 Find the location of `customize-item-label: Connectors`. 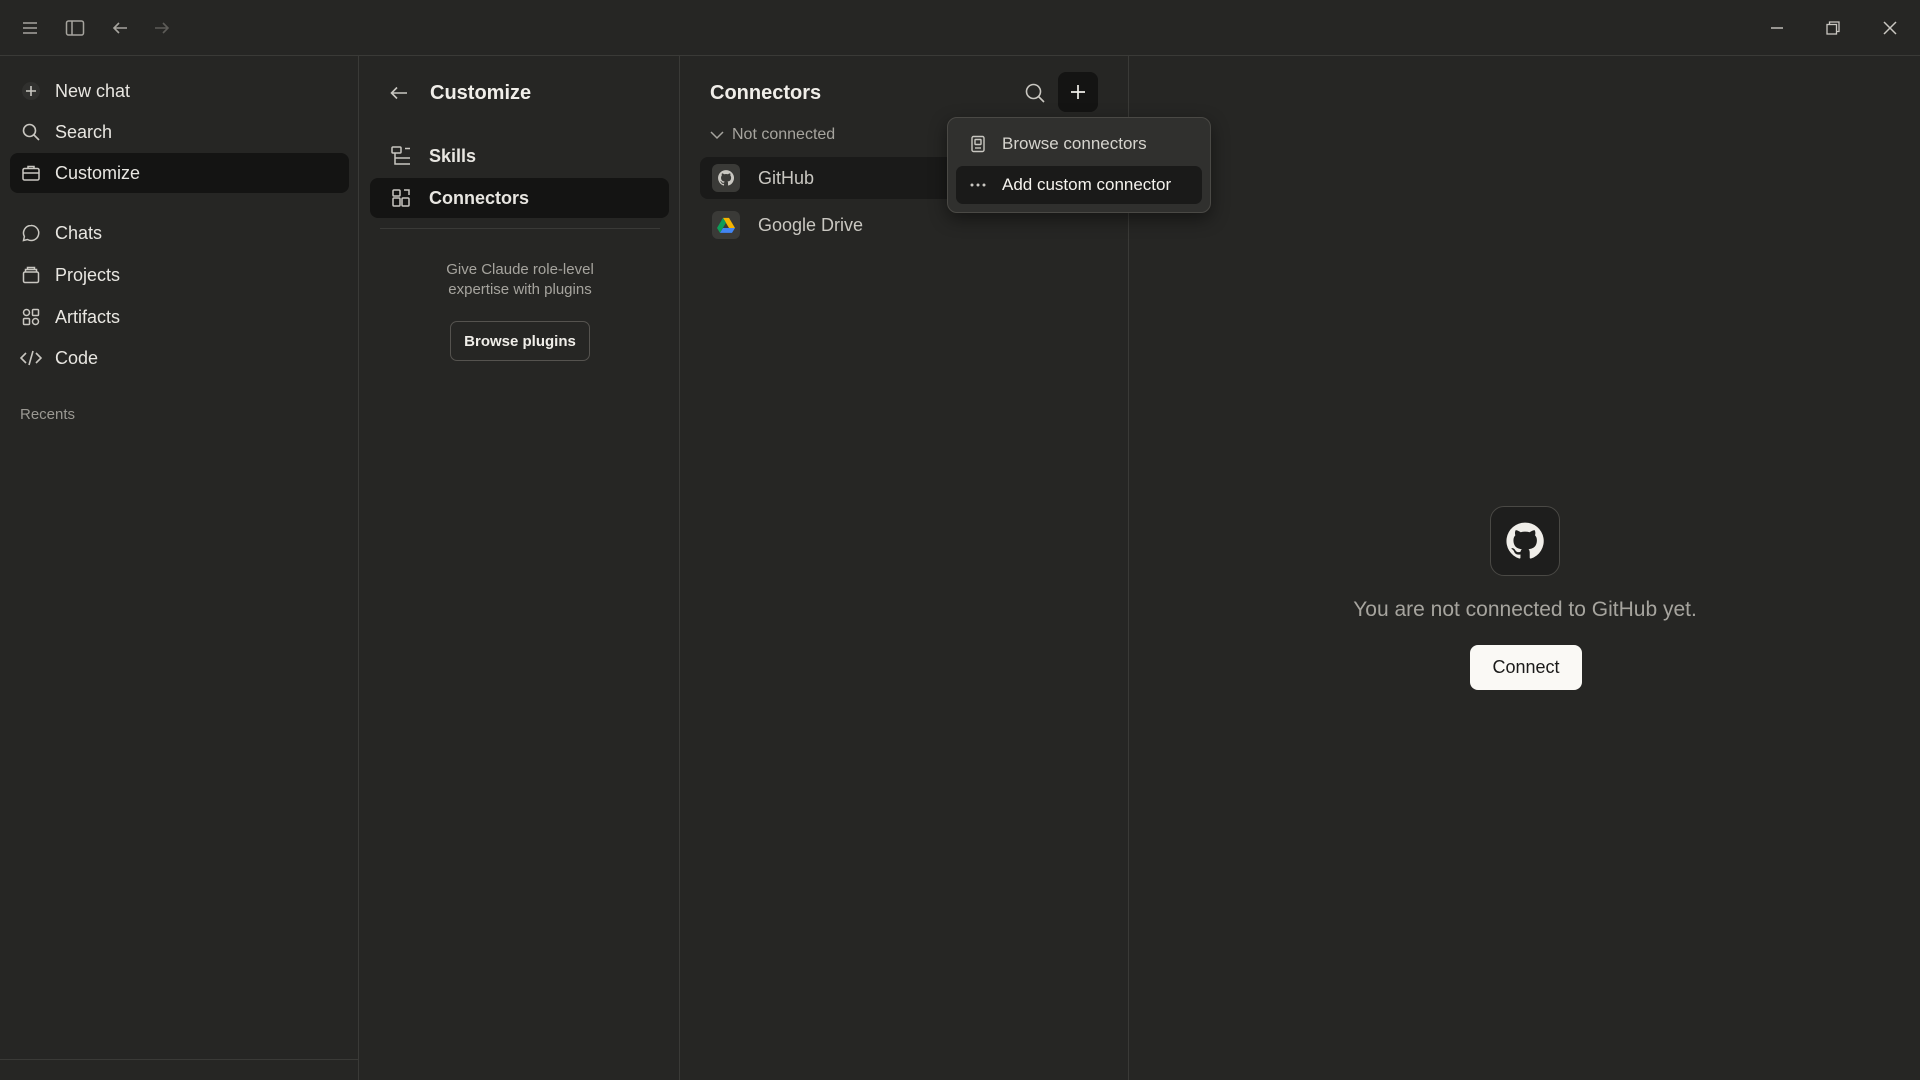

customize-item-label: Connectors is located at coordinates (479, 197).